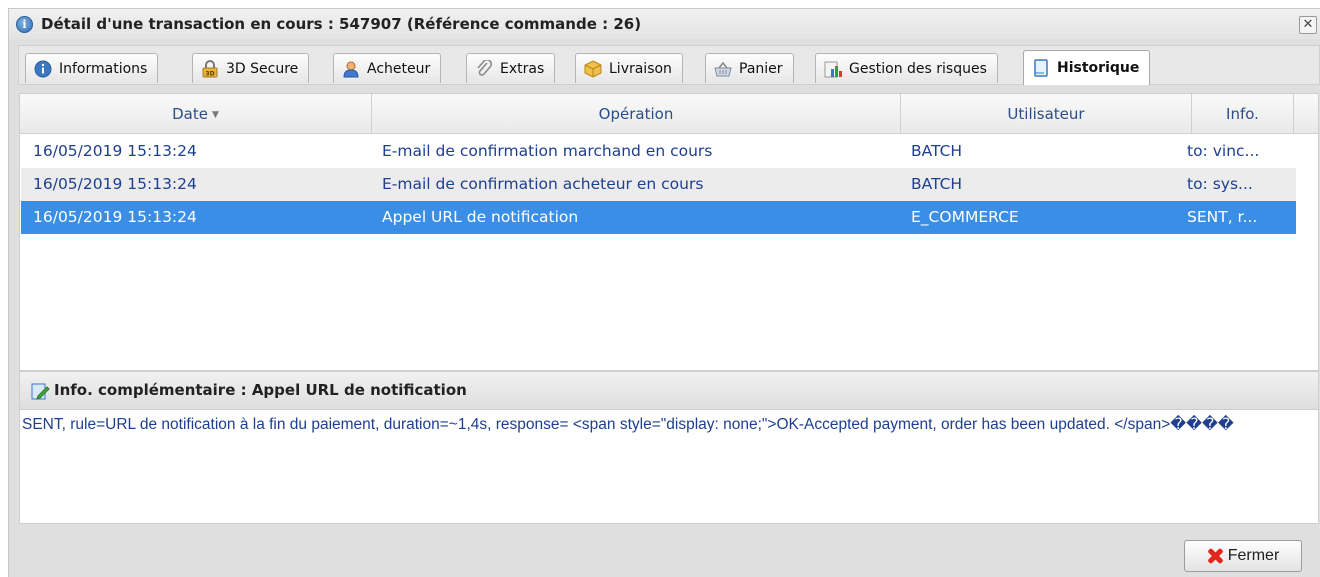  I want to click on svg-text: 3D, so click(209, 73).